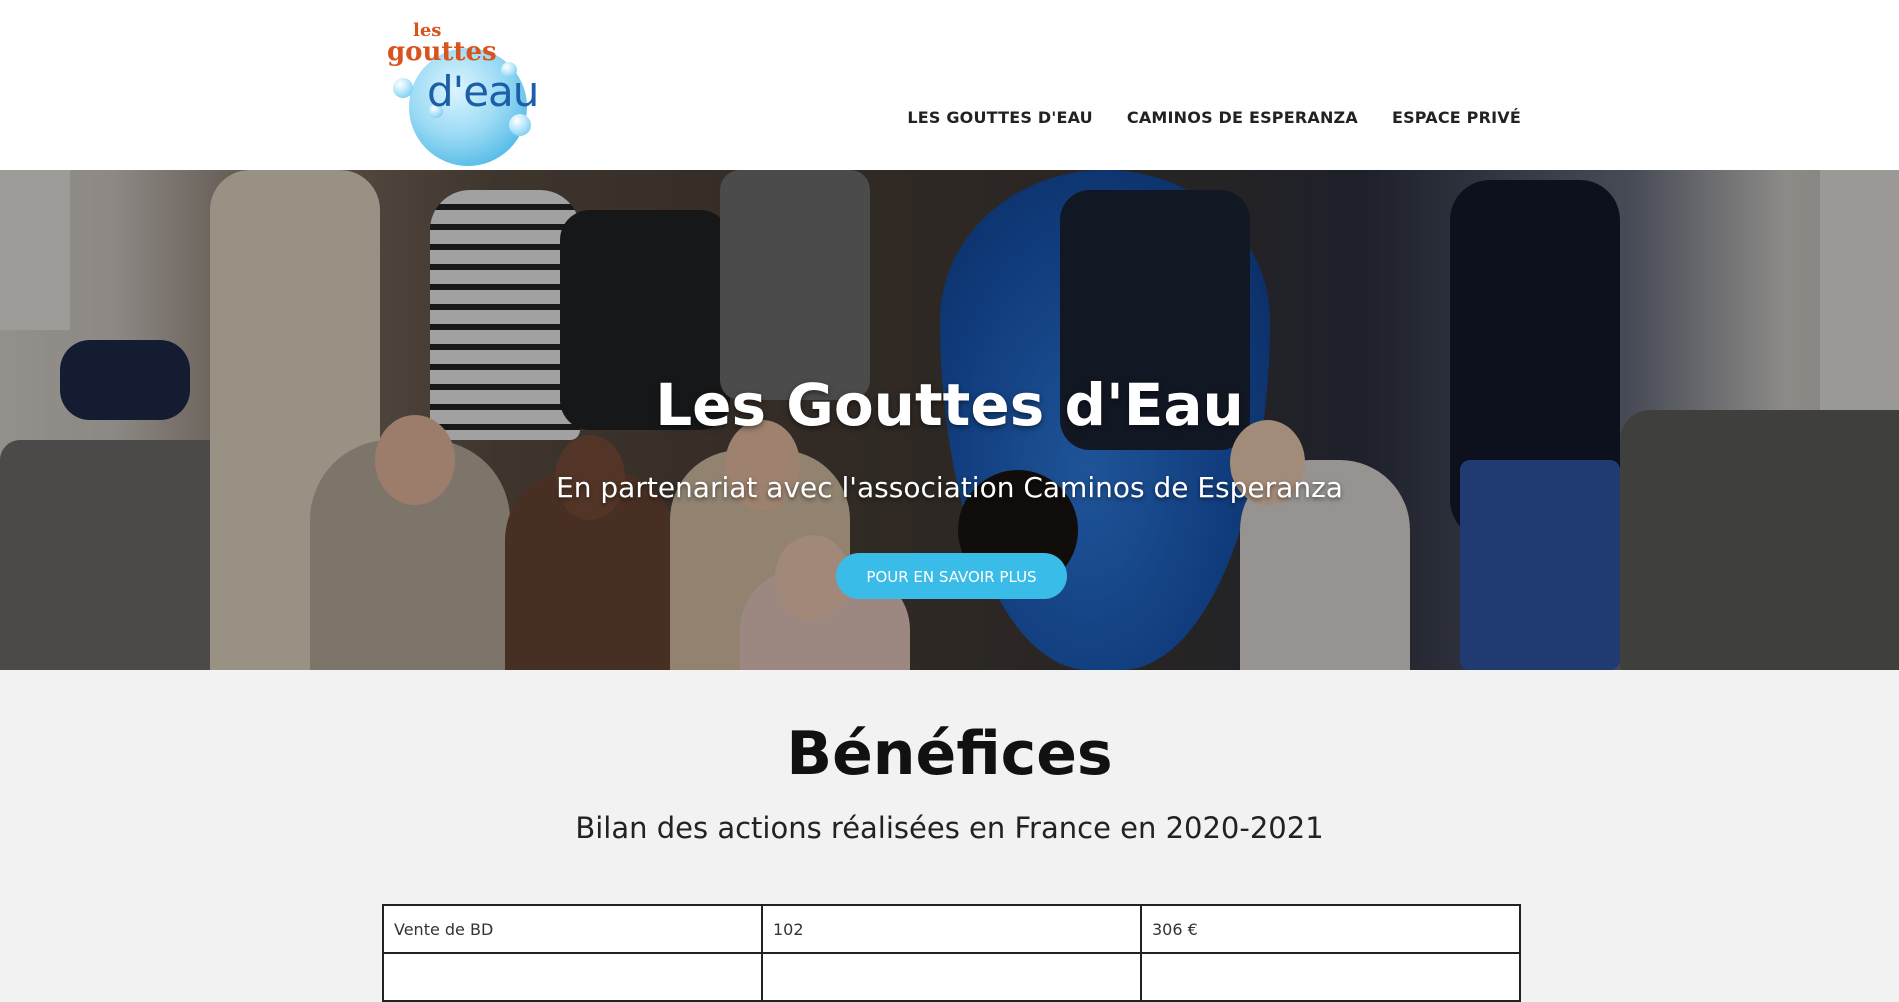 The width and height of the screenshot is (1899, 1002). What do you see at coordinates (949, 754) in the screenshot?
I see `section-title: Bénéfices` at bounding box center [949, 754].